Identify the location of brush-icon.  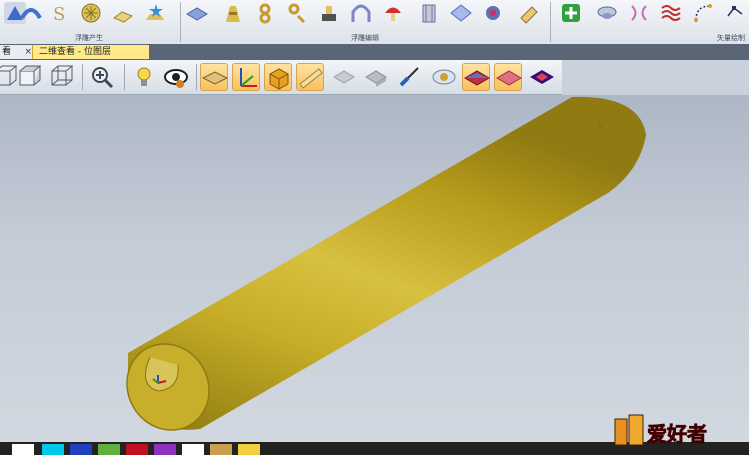
(410, 77).